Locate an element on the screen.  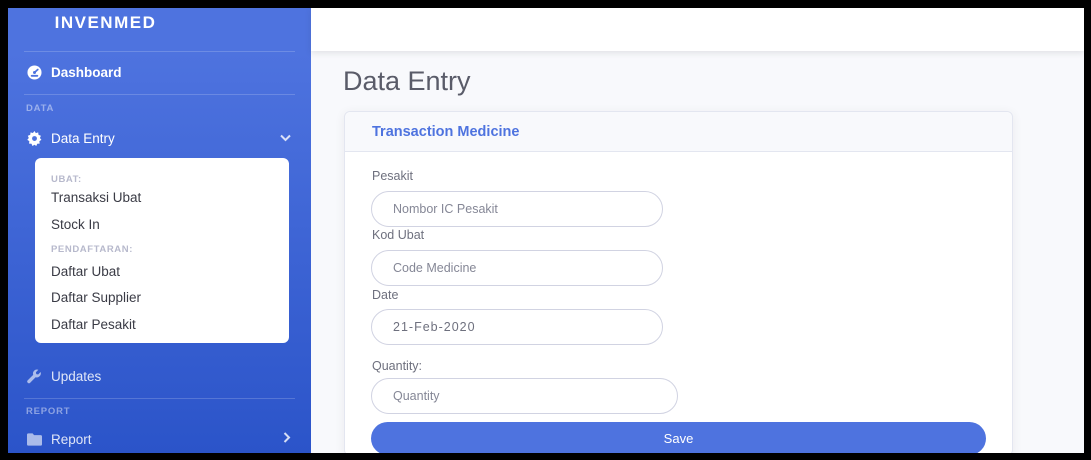
sidebar-item-report: Report is located at coordinates (159, 438).